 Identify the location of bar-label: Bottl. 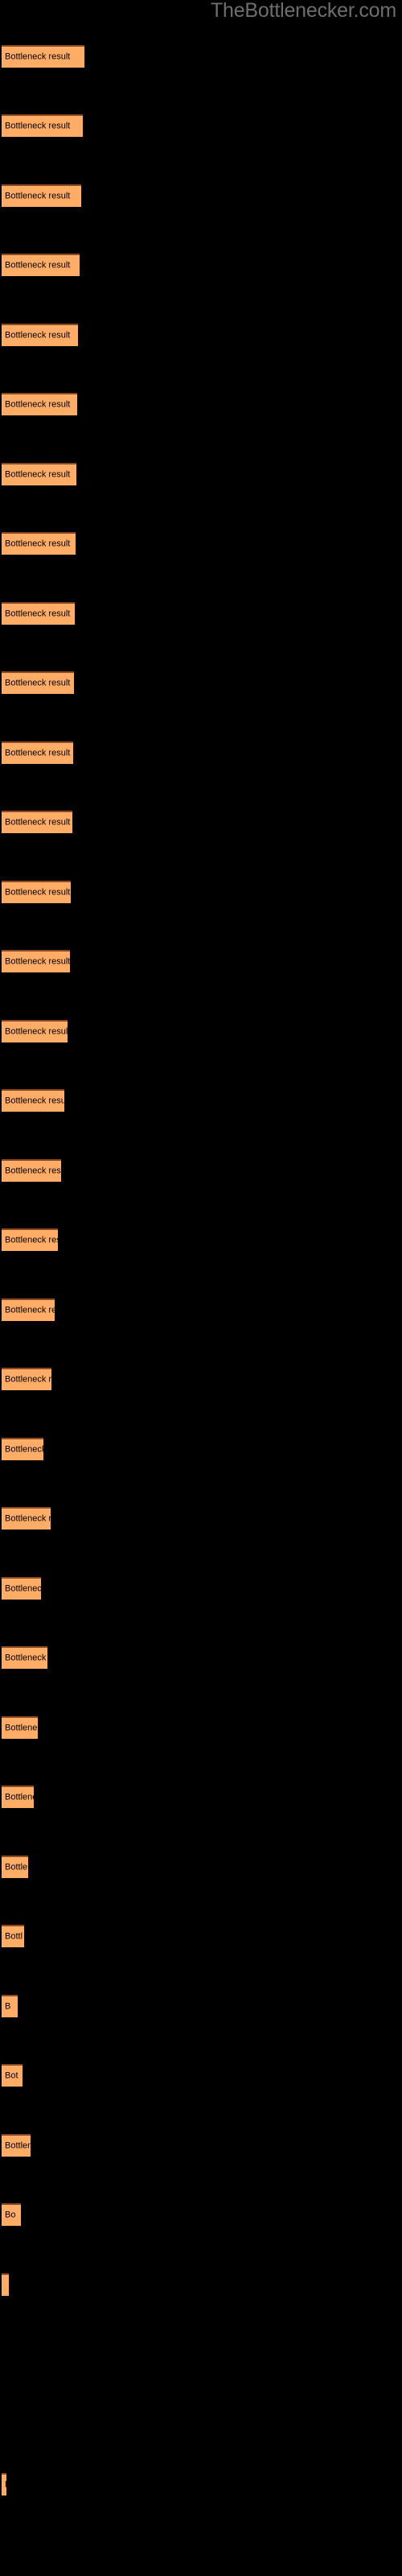
(14, 1936).